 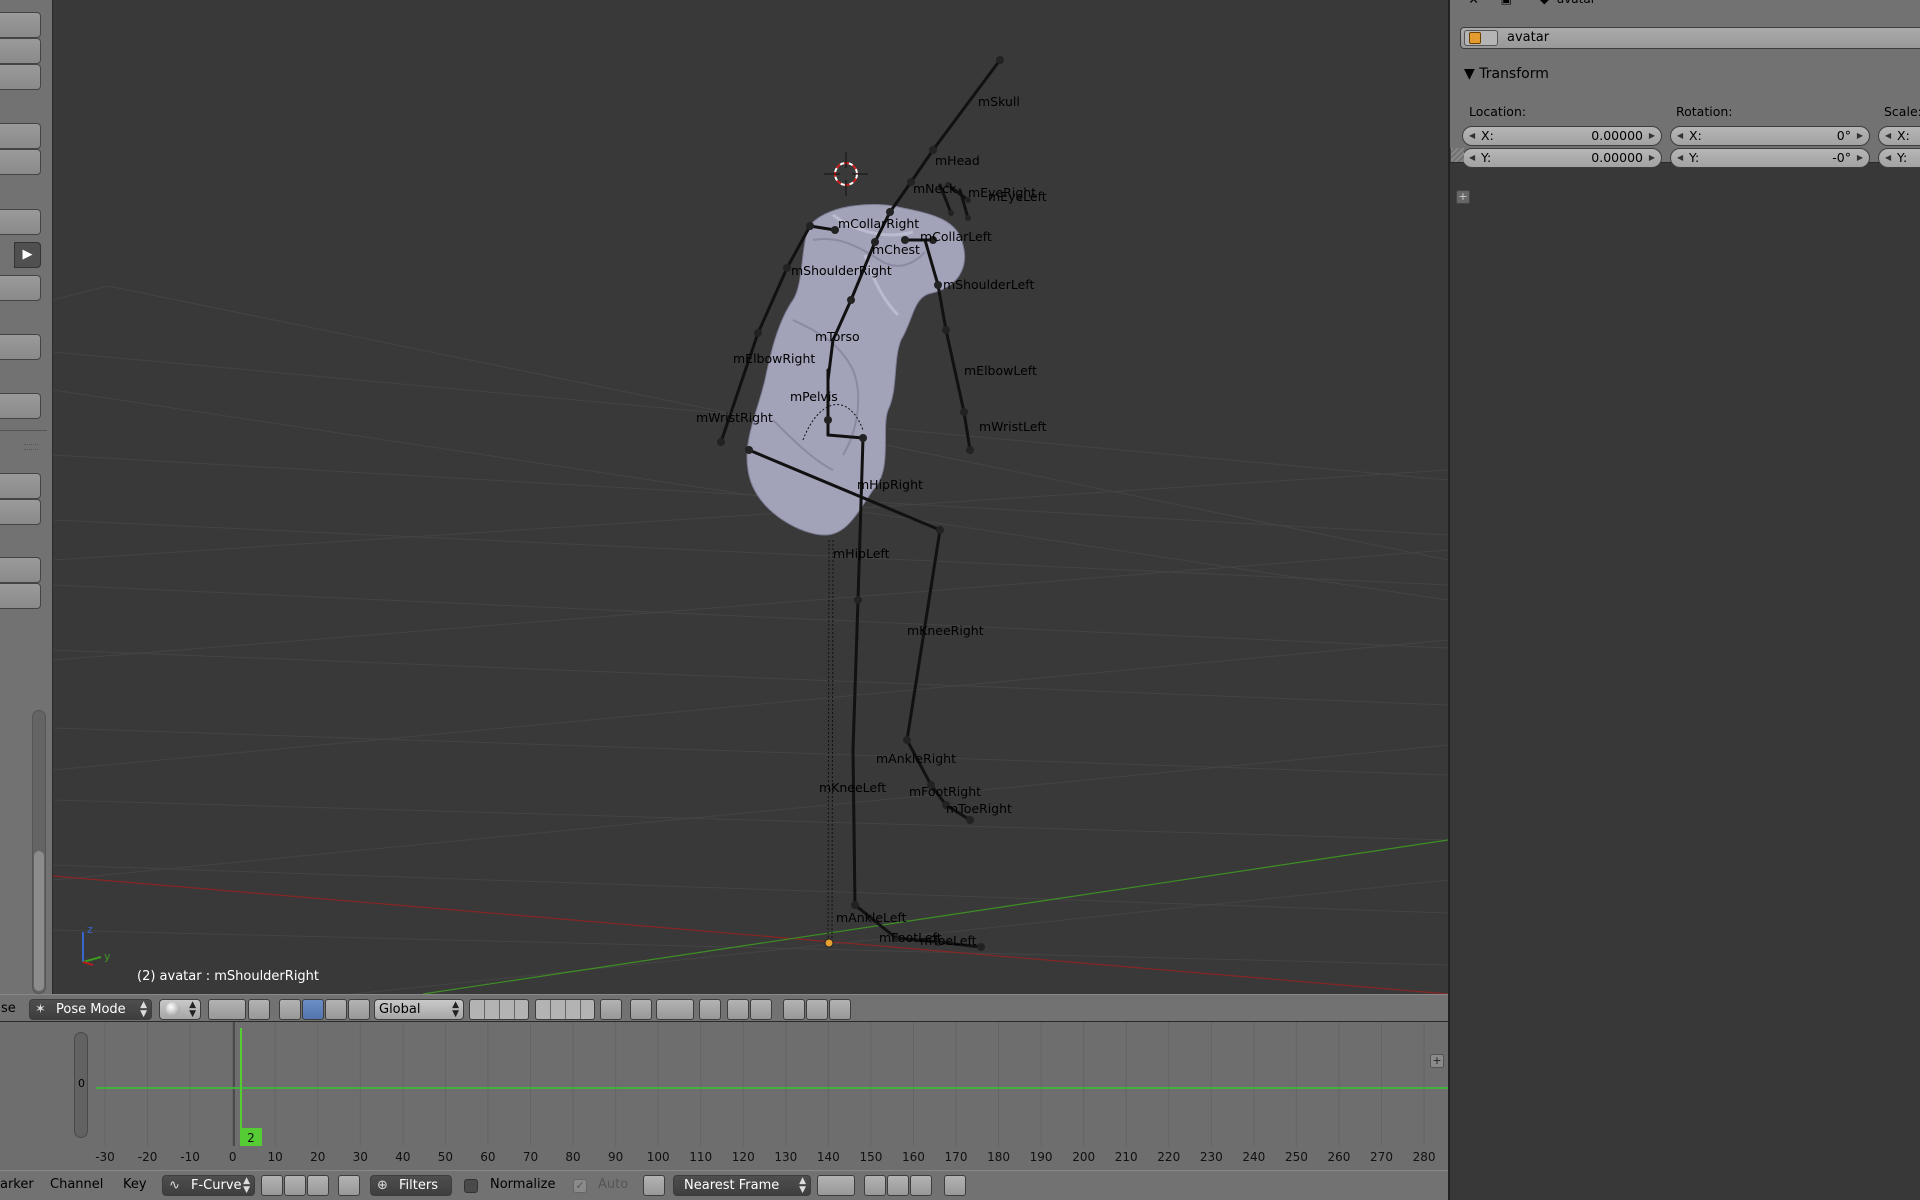 What do you see at coordinates (31, 447) in the screenshot?
I see `grip-icon` at bounding box center [31, 447].